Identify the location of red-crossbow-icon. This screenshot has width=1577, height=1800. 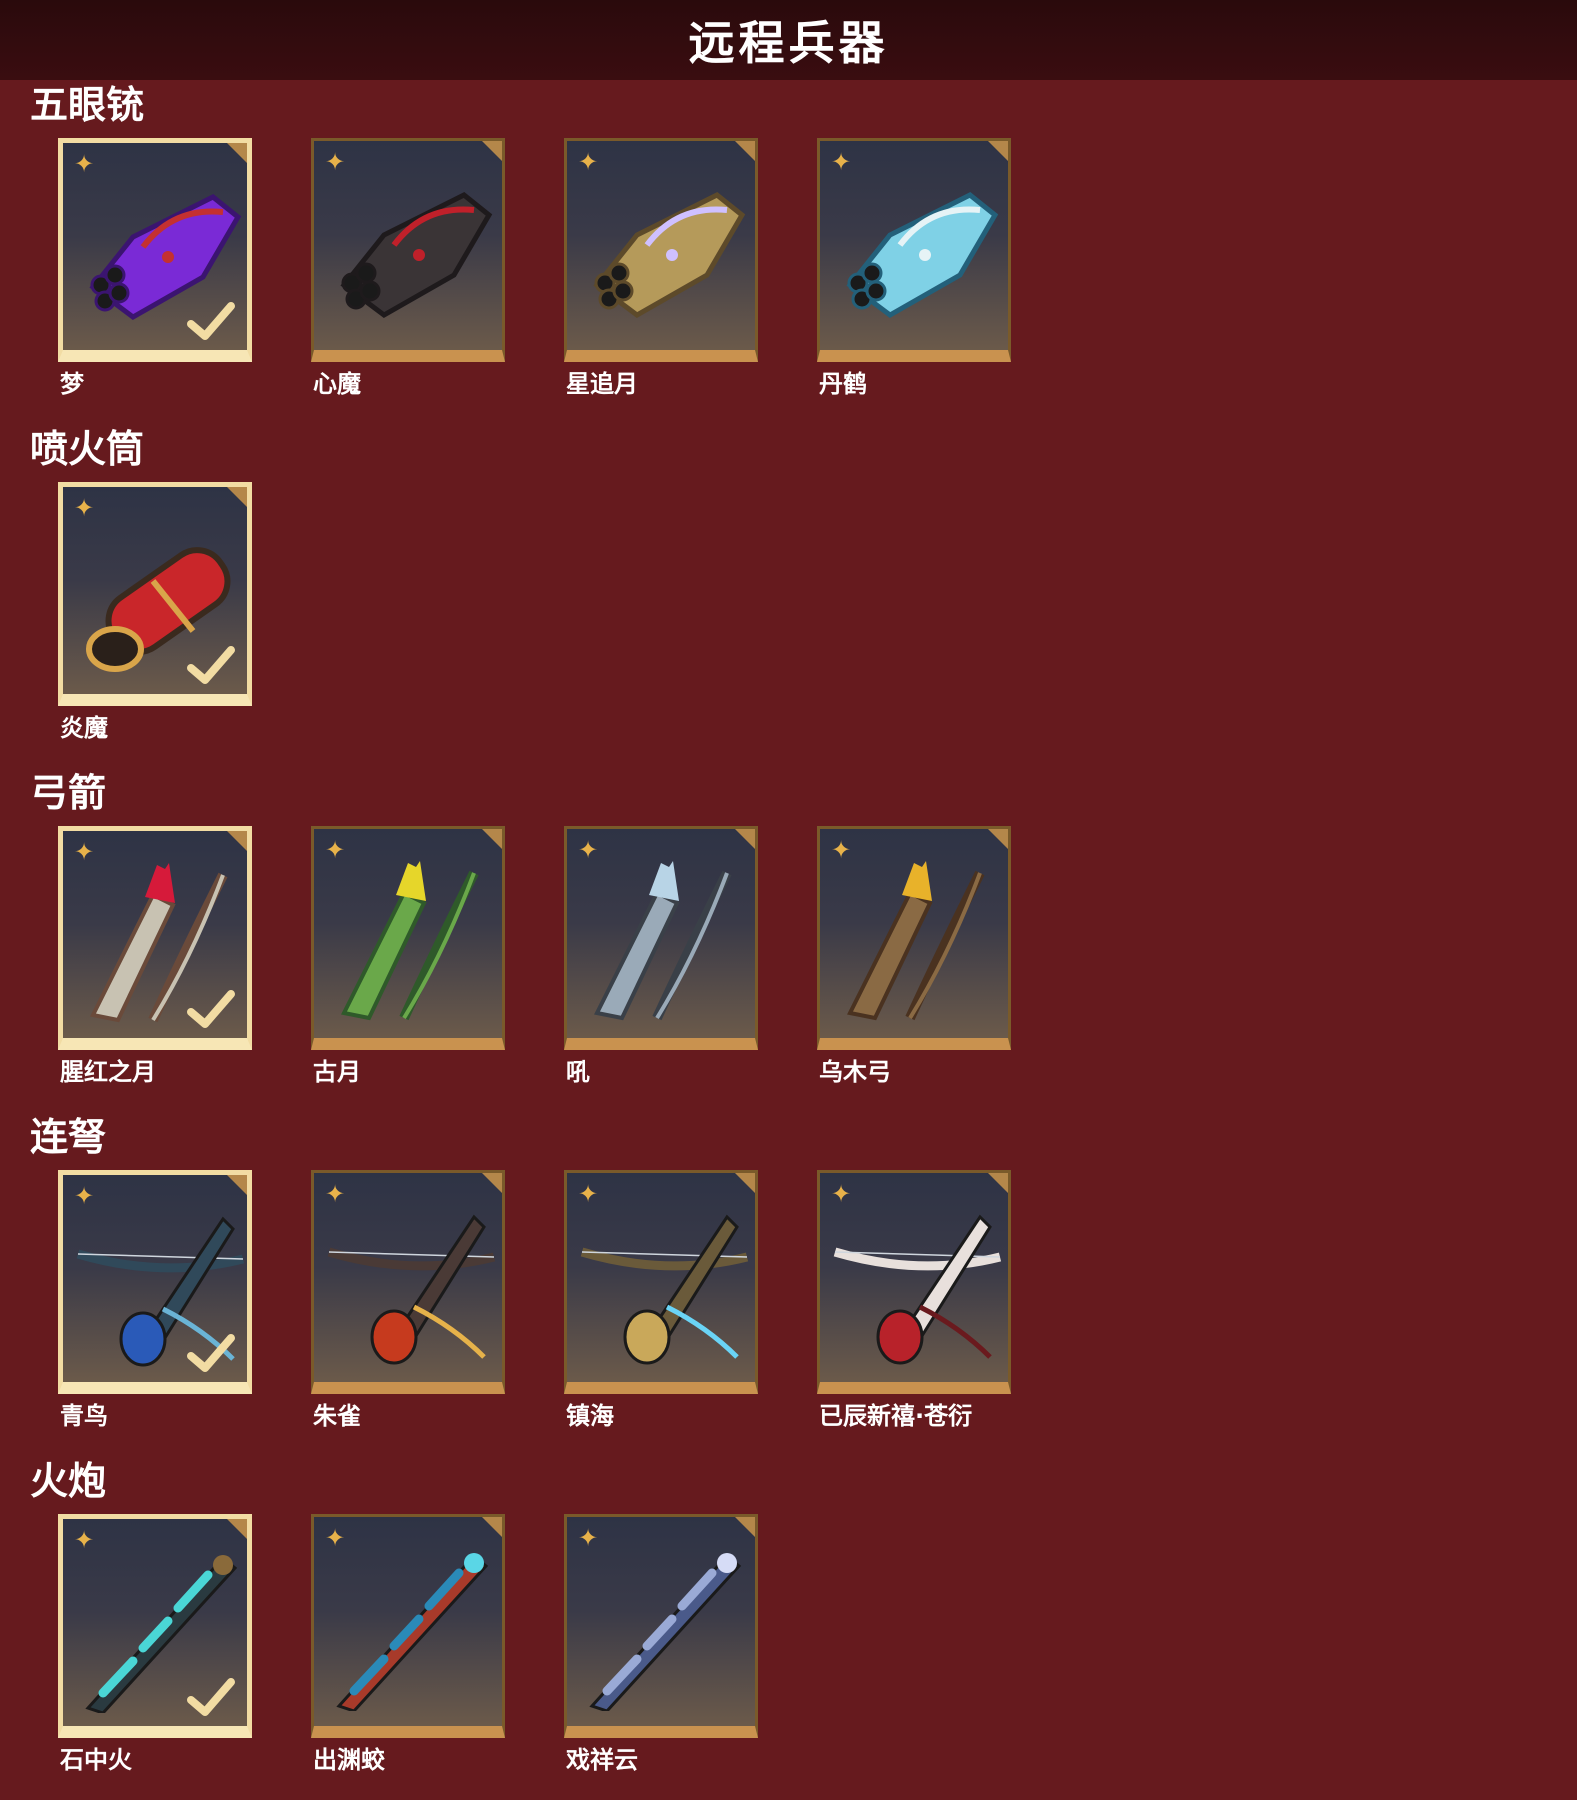
(411, 1289).